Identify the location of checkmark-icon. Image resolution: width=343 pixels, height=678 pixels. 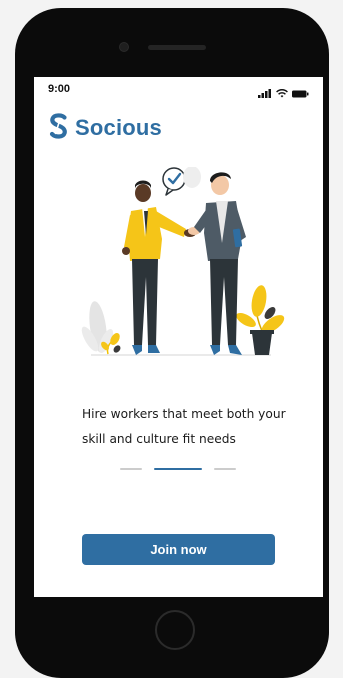
(181, 181).